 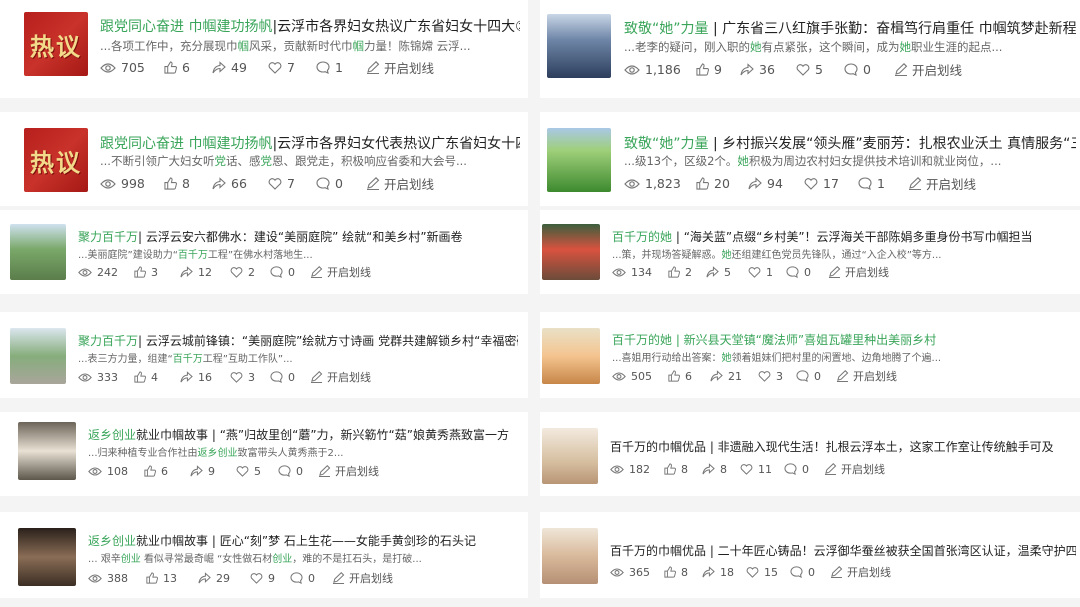 What do you see at coordinates (310, 26) in the screenshot?
I see `article-title: 跟党同心奋进 巾帼建功扬帆|云浮市各界妇女热议广东省妇女十四大②` at bounding box center [310, 26].